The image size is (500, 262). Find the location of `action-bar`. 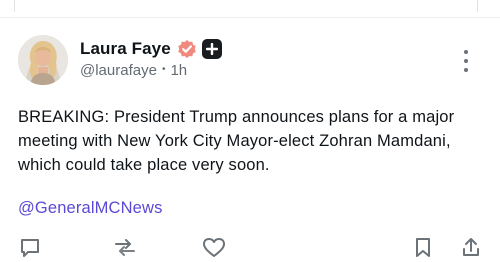

action-bar is located at coordinates (250, 247).